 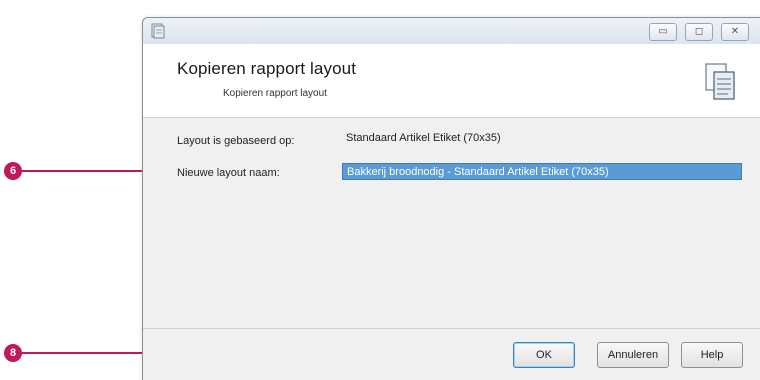 What do you see at coordinates (544, 355) in the screenshot?
I see `ok-button: OK` at bounding box center [544, 355].